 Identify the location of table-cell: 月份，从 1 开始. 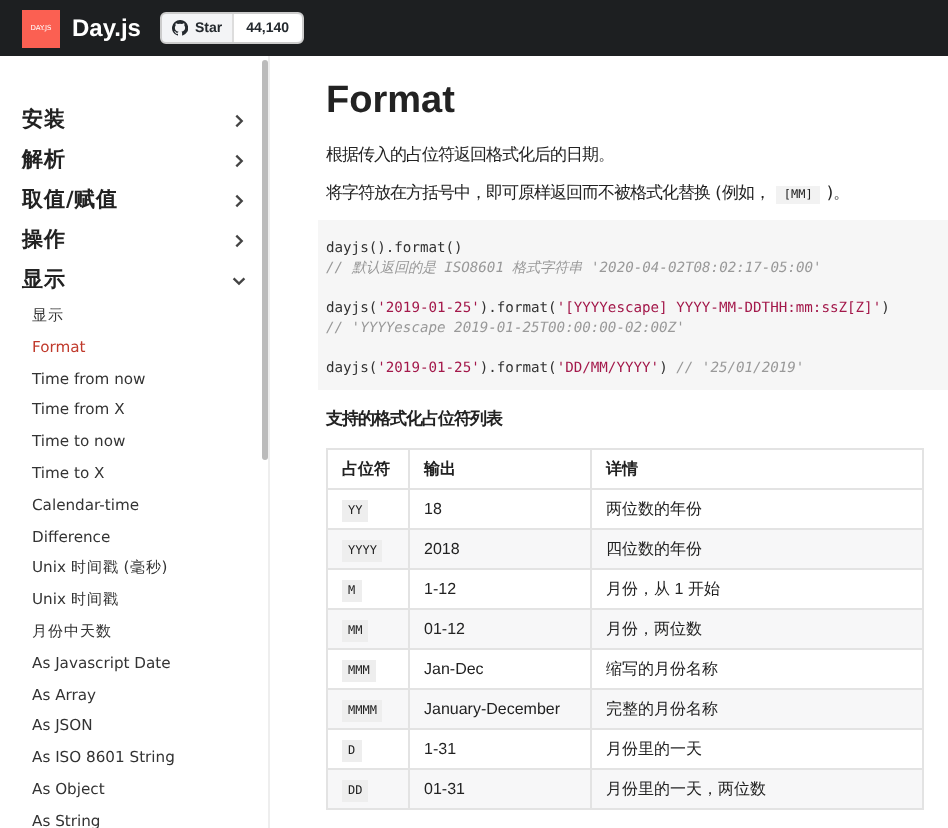
(663, 589).